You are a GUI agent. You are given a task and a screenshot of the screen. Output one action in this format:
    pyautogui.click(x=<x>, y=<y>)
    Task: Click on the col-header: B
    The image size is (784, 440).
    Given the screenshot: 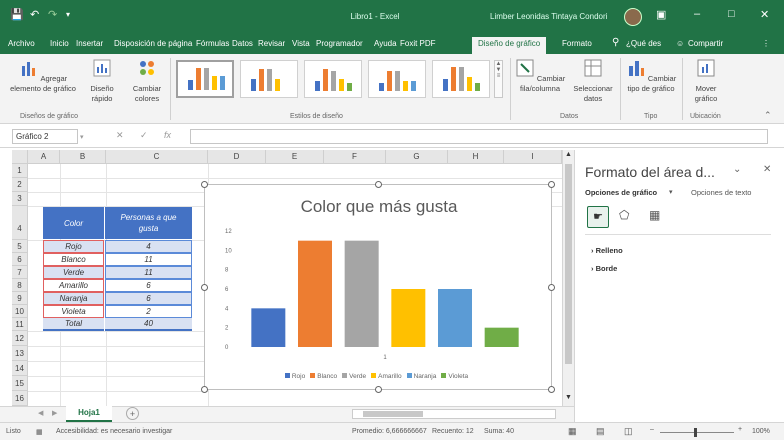 What is the action you would take?
    pyautogui.click(x=83, y=157)
    